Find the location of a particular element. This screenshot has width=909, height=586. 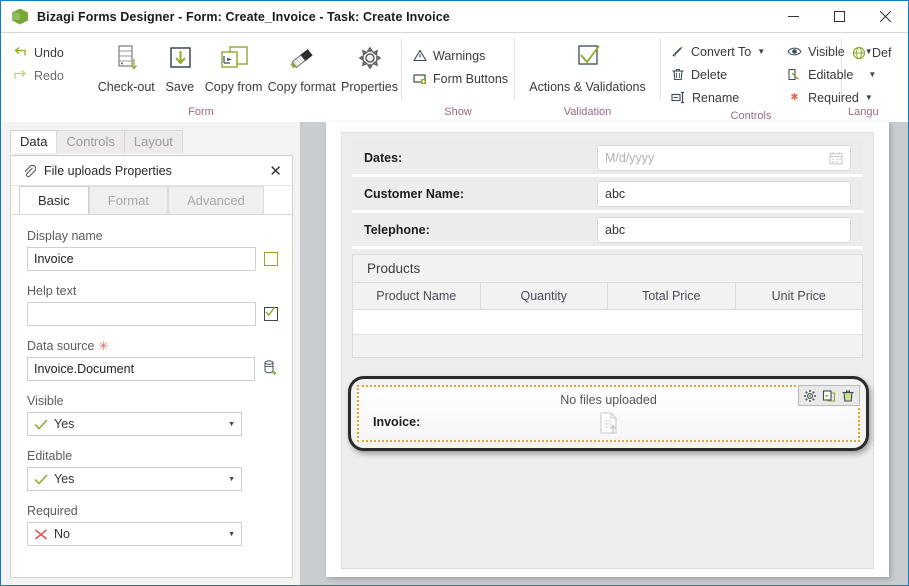

help-text-input is located at coordinates (141, 314).